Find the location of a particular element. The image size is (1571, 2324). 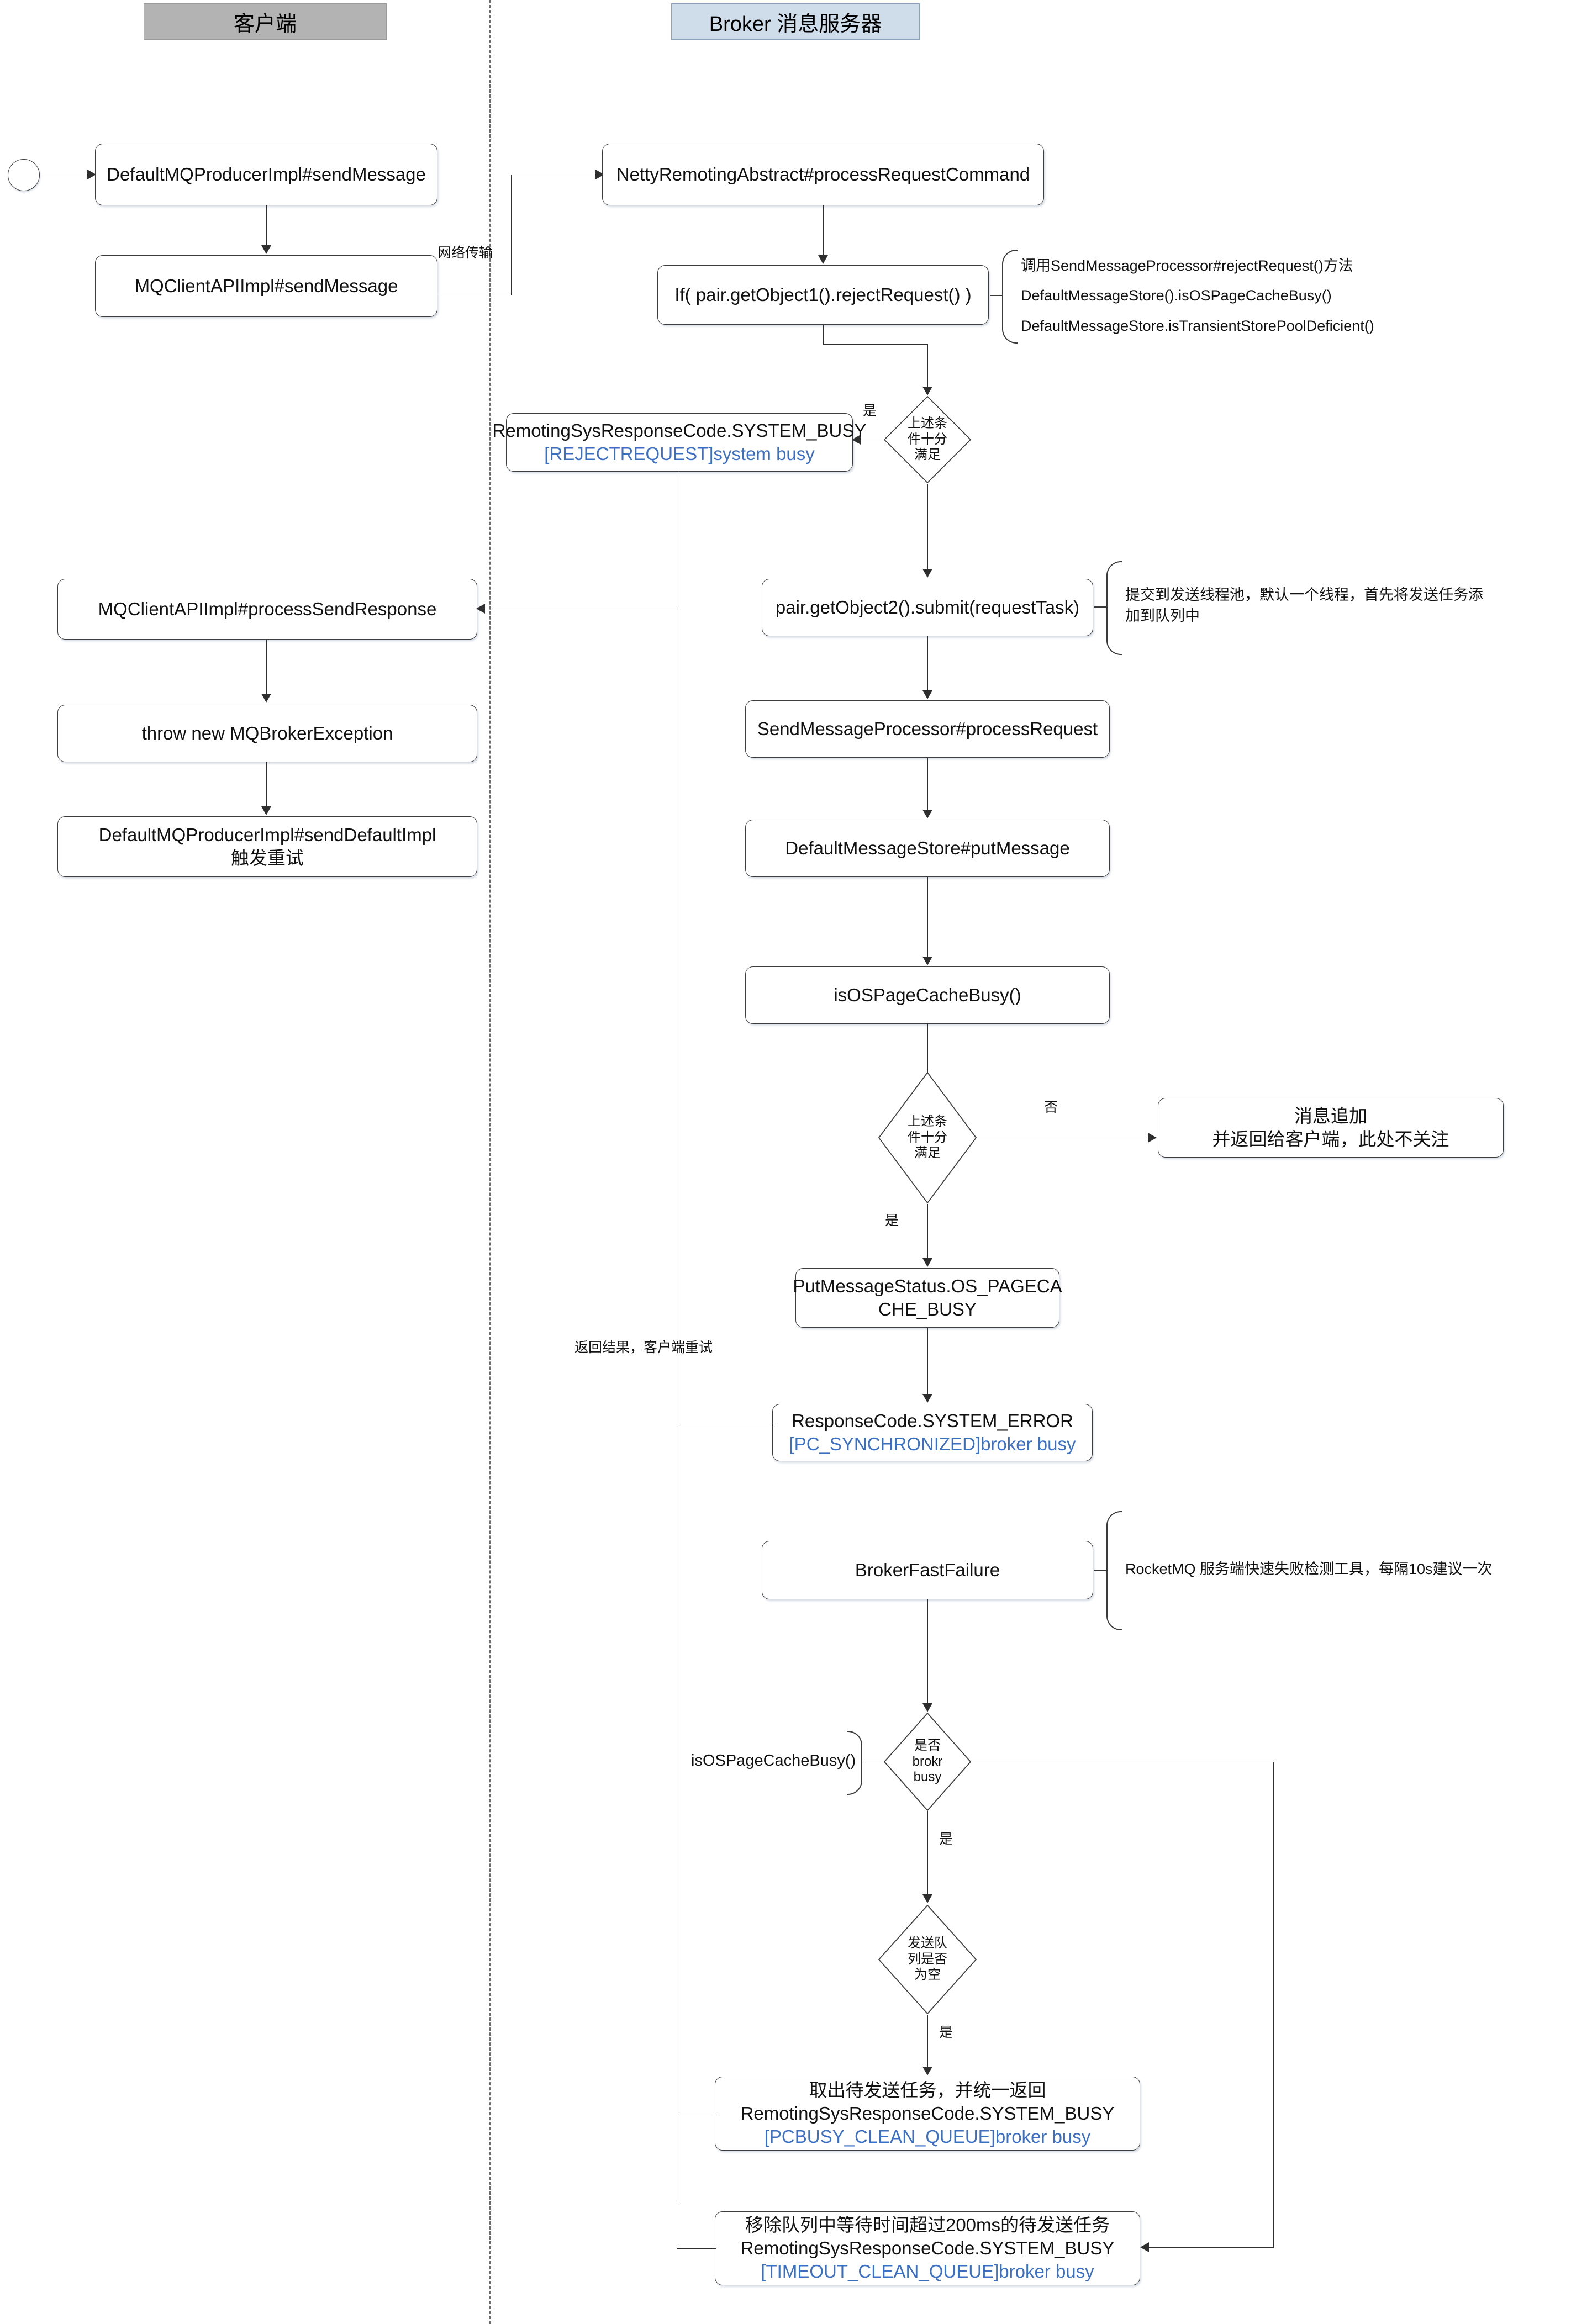

node-label: isOSPageCacheBusy() is located at coordinates (927, 994).